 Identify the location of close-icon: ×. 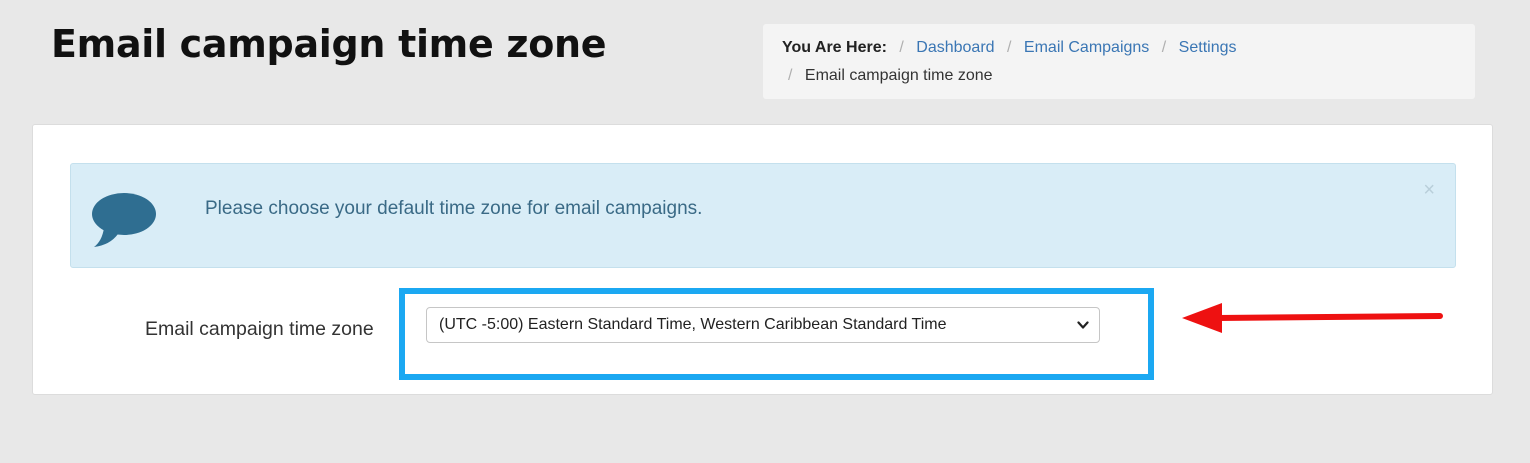
(1429, 190).